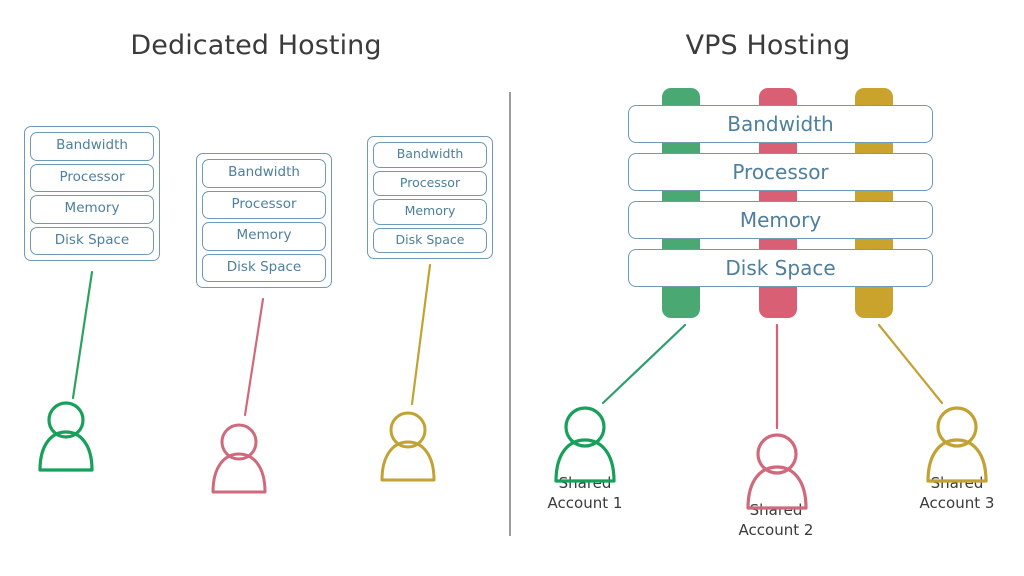 Image resolution: width=1024 pixels, height=576 pixels. I want to click on vps-resource-processor: Processor, so click(780, 172).